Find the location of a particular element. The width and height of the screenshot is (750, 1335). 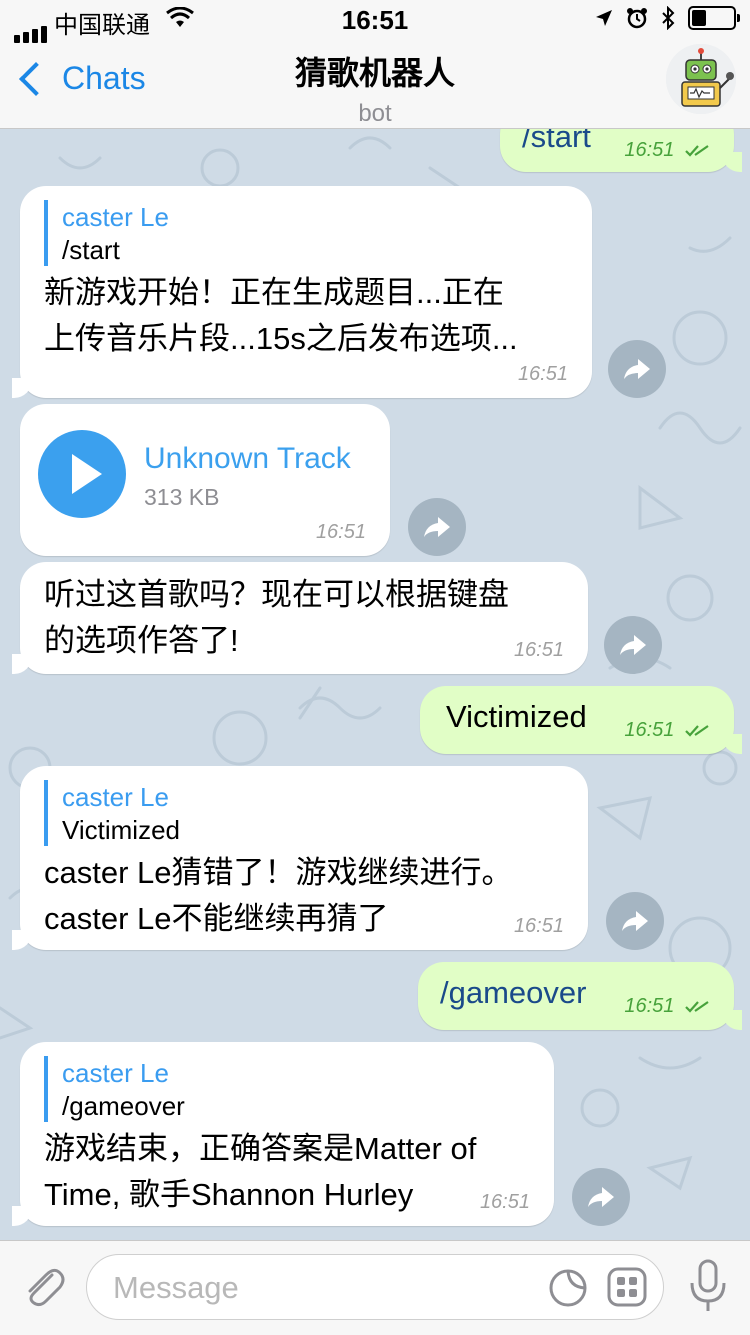

message-in: 听过这首歌吗？现在可以根据键盘 的选项作答了! 16:51 is located at coordinates (300, 618).